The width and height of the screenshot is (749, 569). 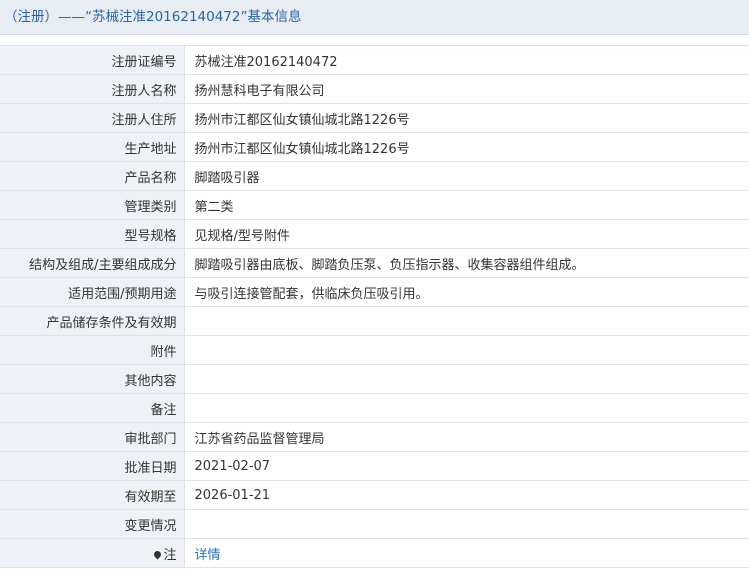 I want to click on table-row: 生产地址 扬州市江都区仙女镇仙城北路1226号, so click(x=374, y=147).